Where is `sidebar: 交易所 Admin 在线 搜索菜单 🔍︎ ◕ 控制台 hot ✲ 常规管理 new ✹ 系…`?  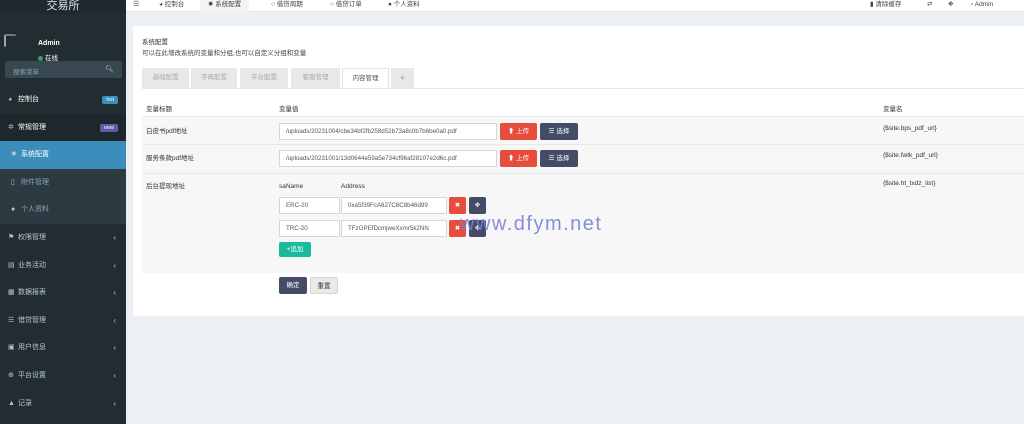
sidebar: 交易所 Admin 在线 搜索菜单 🔍︎ ◕ 控制台 hot ✲ 常规管理 new ✹ 系… is located at coordinates (63, 212).